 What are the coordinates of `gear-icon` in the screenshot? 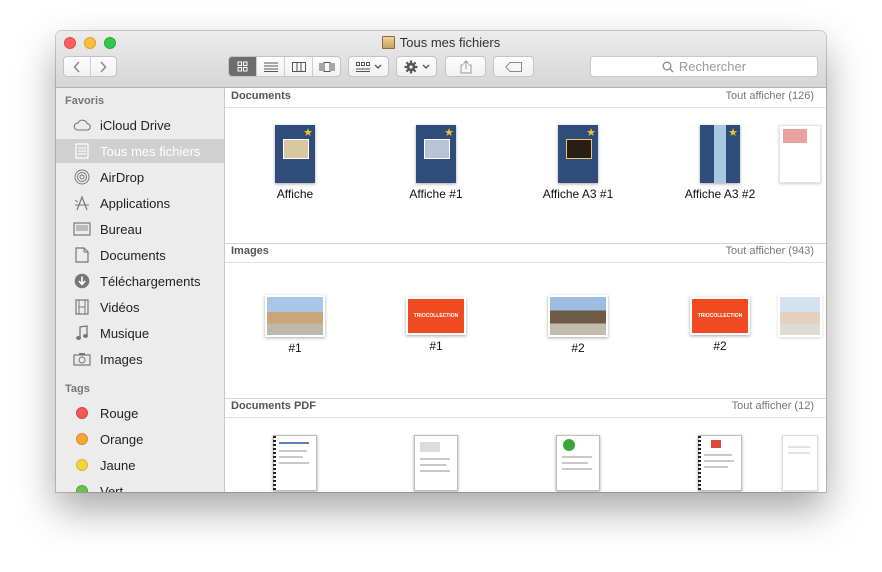 It's located at (410, 66).